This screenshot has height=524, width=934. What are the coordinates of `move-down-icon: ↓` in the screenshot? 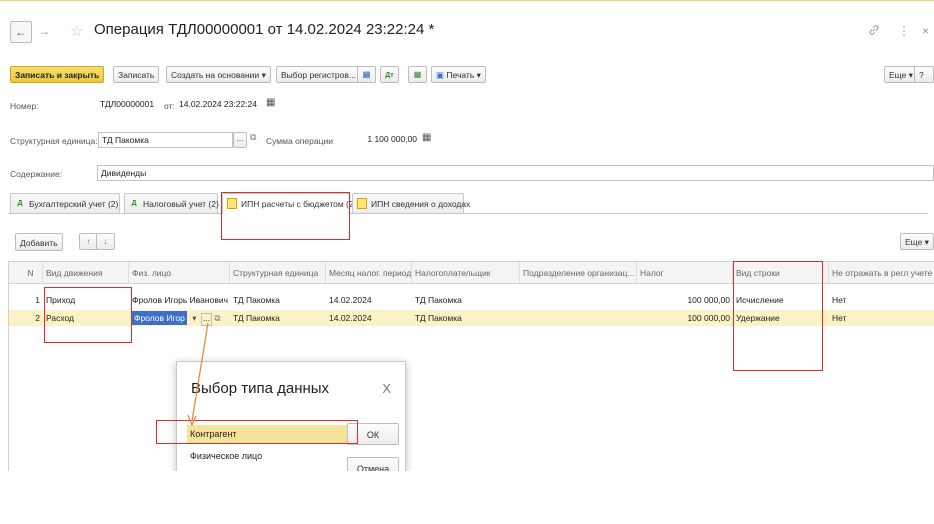 It's located at (105, 241).